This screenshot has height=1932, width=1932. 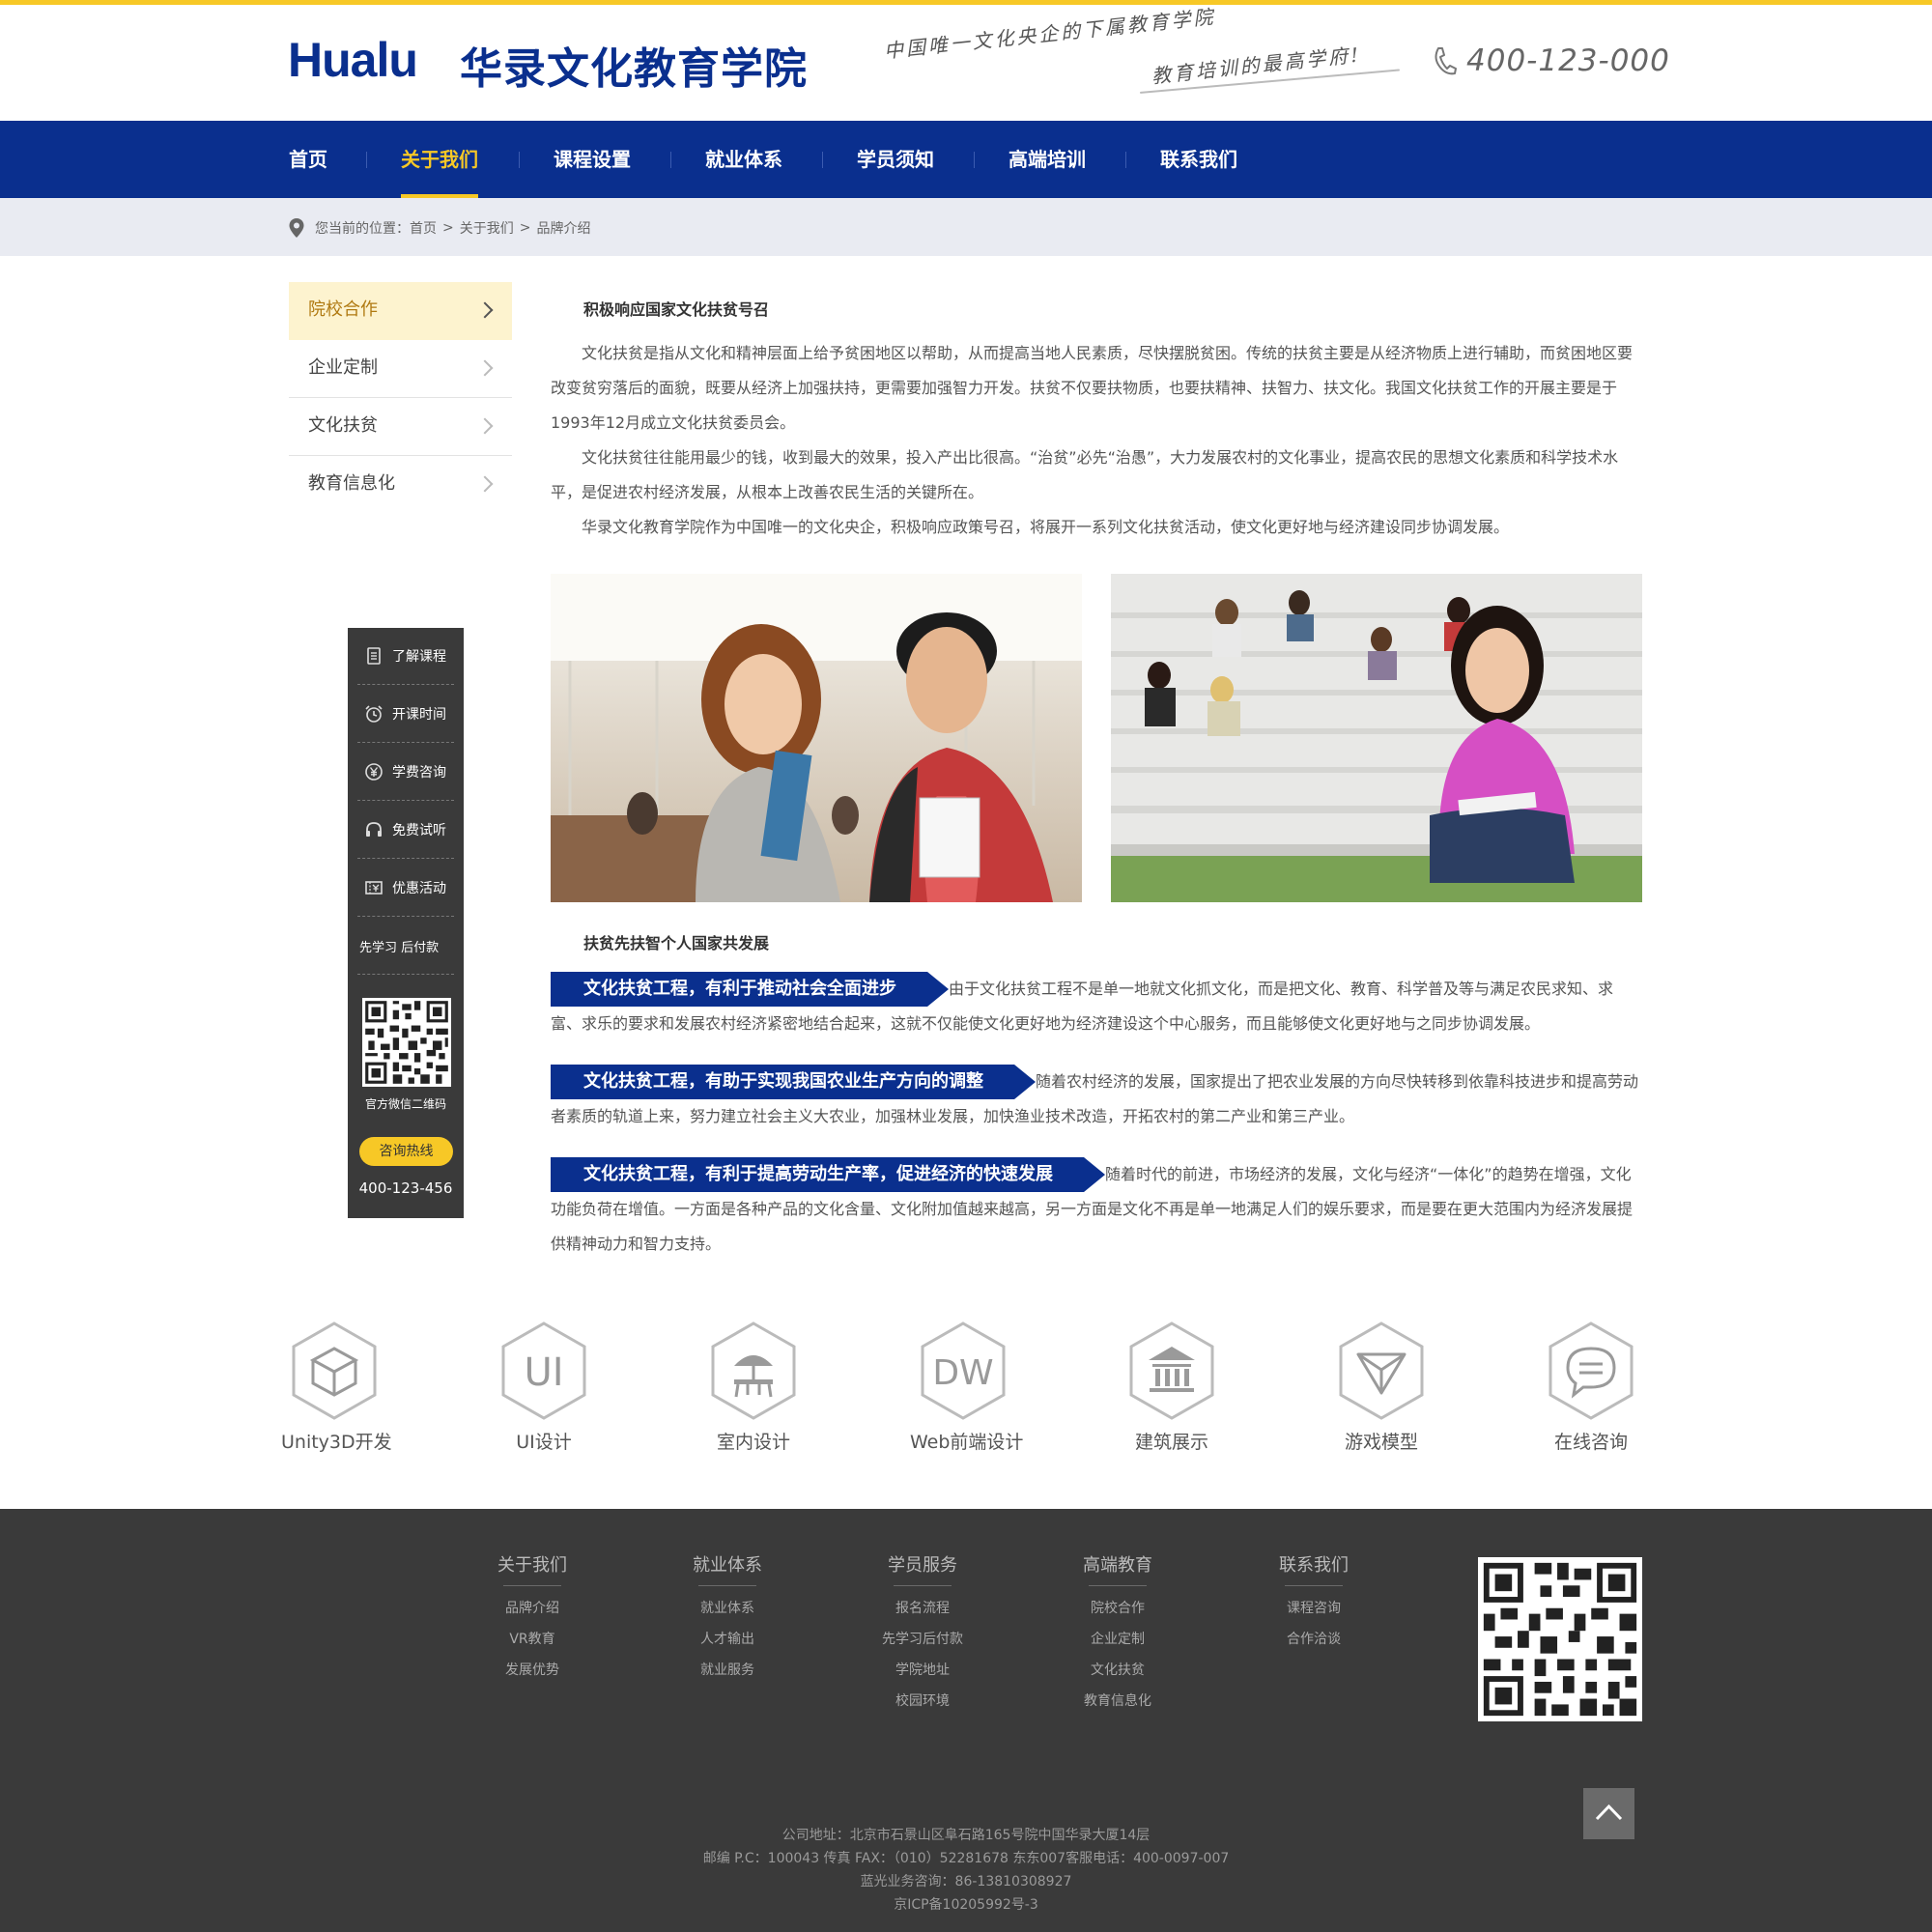 What do you see at coordinates (966, 1905) in the screenshot?
I see `footer-icp: 京ICP备10205992号-3` at bounding box center [966, 1905].